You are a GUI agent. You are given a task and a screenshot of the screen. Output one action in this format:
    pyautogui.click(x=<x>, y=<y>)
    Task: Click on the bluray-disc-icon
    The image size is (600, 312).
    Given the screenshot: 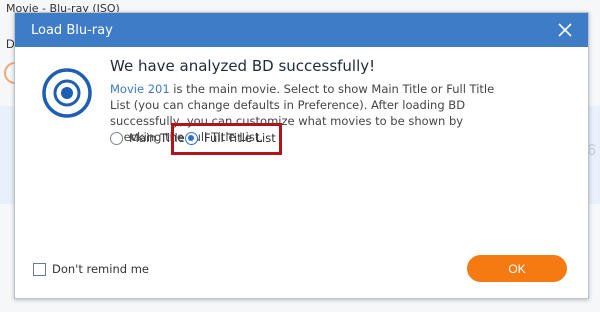 What is the action you would take?
    pyautogui.click(x=67, y=93)
    